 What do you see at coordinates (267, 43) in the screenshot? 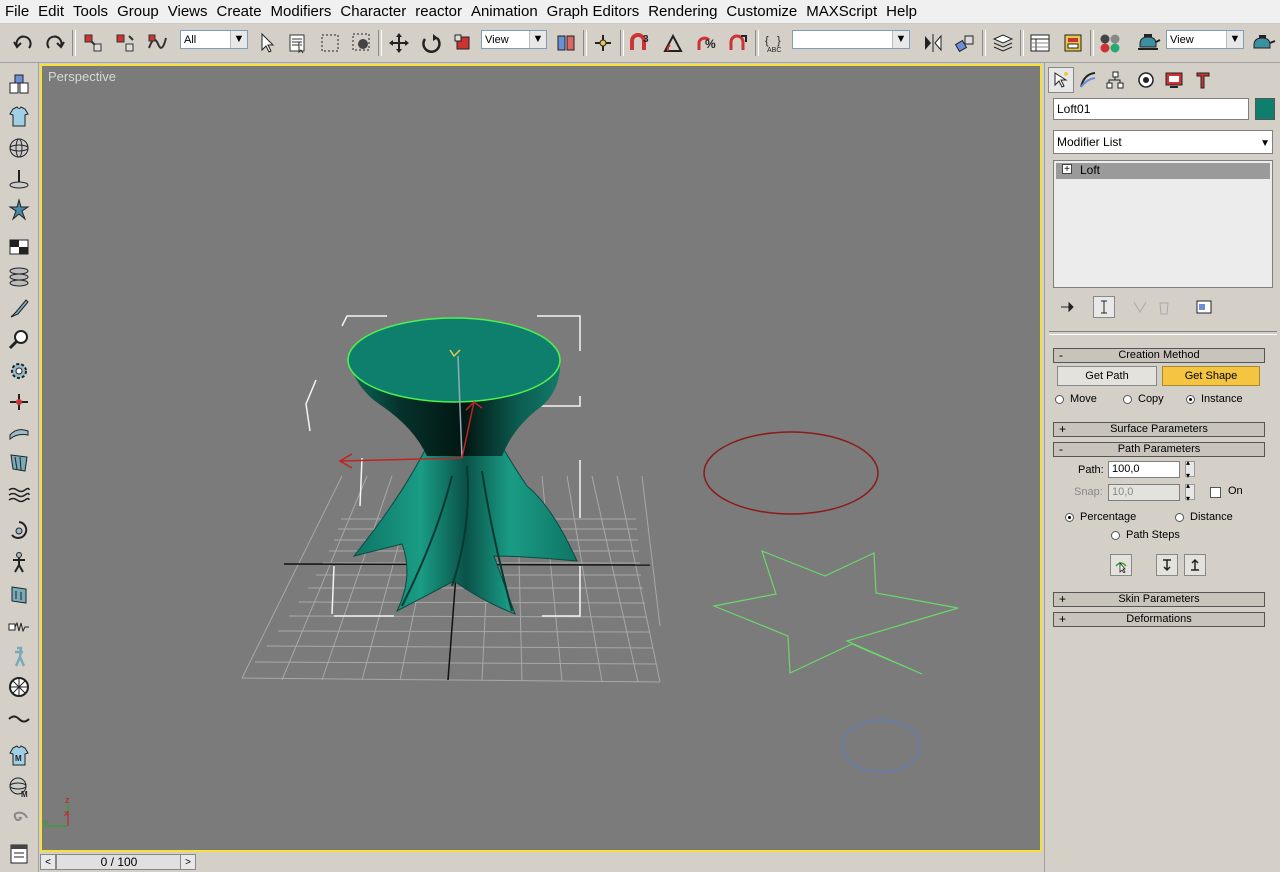
I see `select-object-icon` at bounding box center [267, 43].